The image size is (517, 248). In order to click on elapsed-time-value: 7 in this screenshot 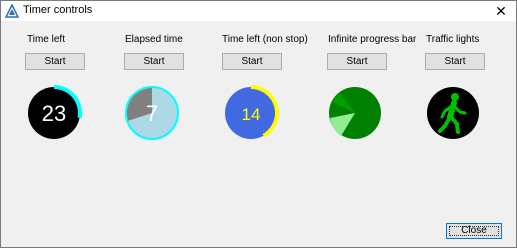, I will do `click(152, 113)`.